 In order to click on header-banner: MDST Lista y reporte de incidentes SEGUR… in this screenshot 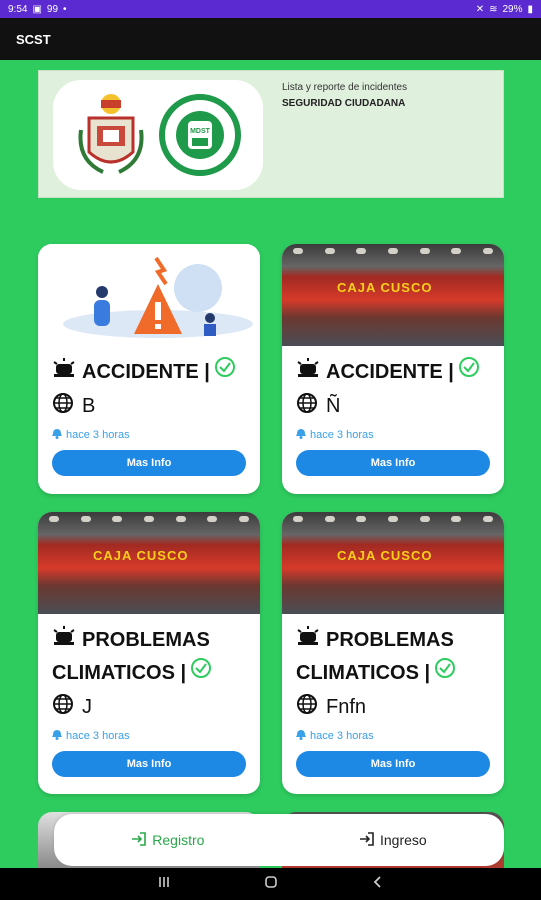, I will do `click(271, 134)`.